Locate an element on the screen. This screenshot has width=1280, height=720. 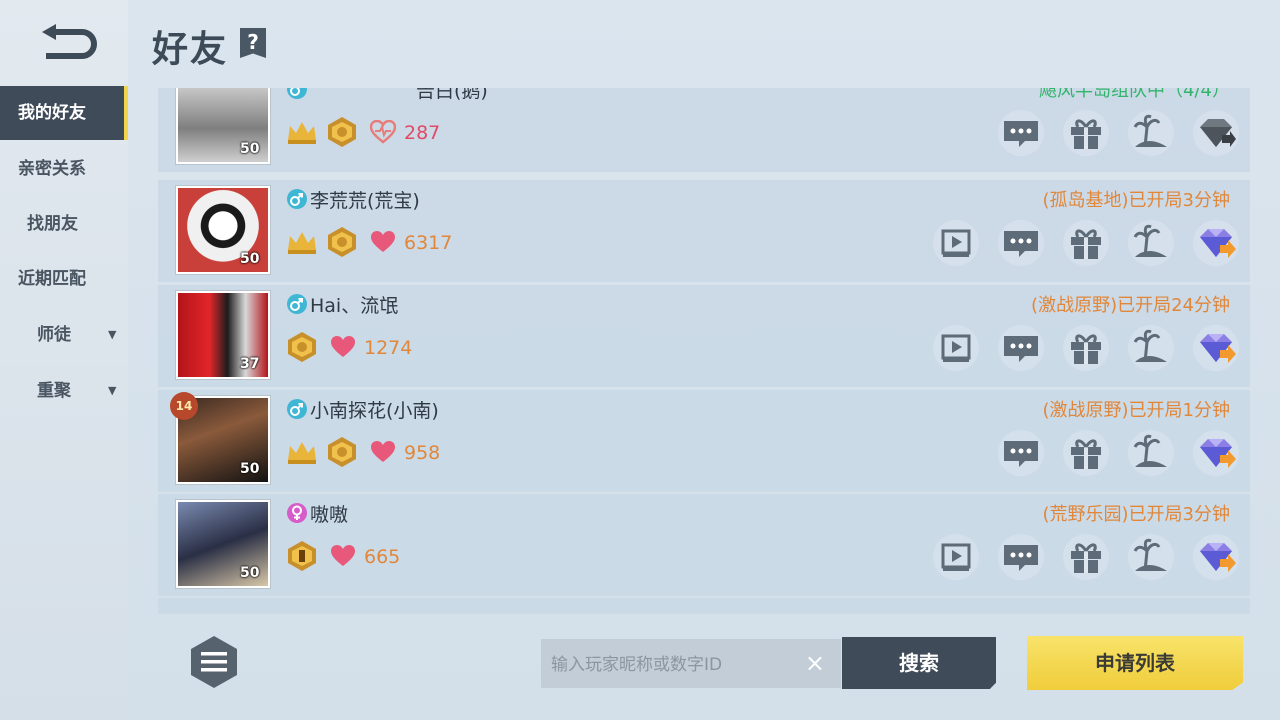
back-arrow-icon is located at coordinates (69, 41).